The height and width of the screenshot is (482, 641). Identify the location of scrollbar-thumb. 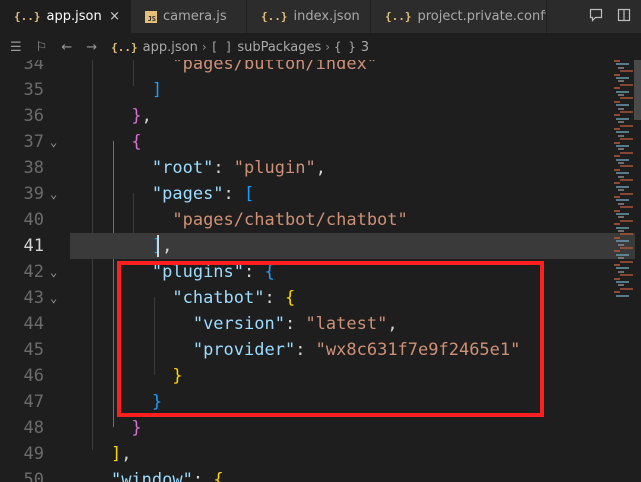
(637, 90).